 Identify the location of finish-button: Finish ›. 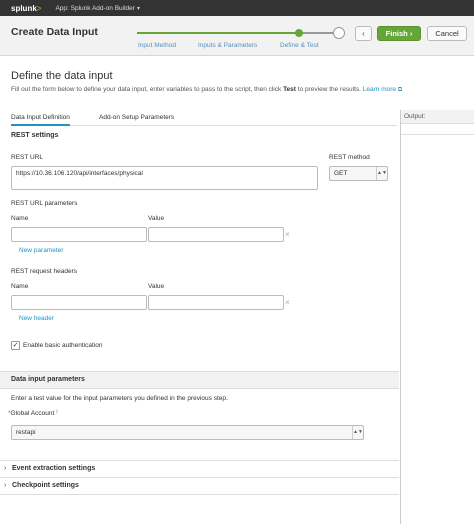
(399, 33).